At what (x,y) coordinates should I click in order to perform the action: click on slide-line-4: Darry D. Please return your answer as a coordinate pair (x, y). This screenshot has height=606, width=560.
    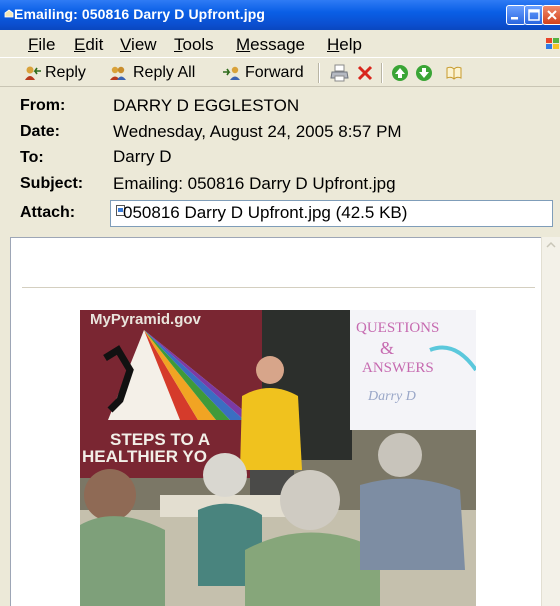
    Looking at the image, I should click on (391, 396).